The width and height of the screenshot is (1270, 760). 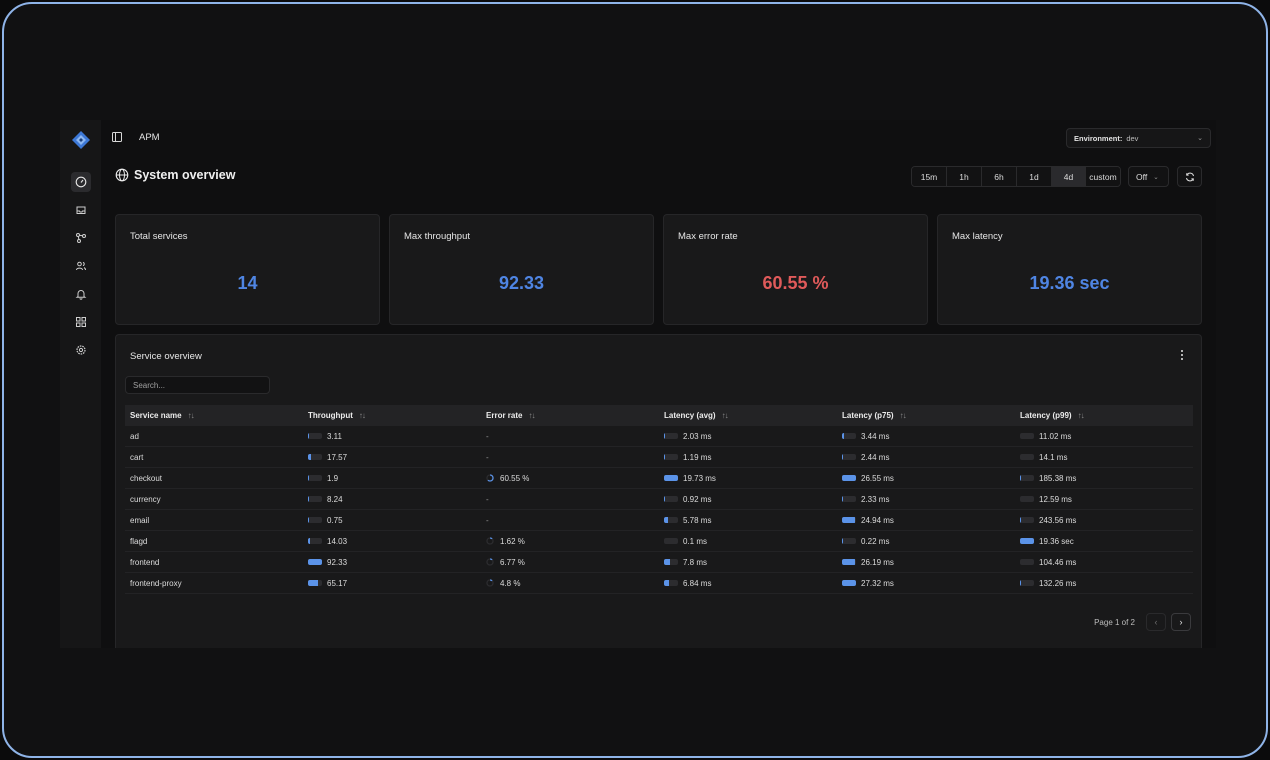 I want to click on column-label: Latency (p75), so click(x=868, y=415).